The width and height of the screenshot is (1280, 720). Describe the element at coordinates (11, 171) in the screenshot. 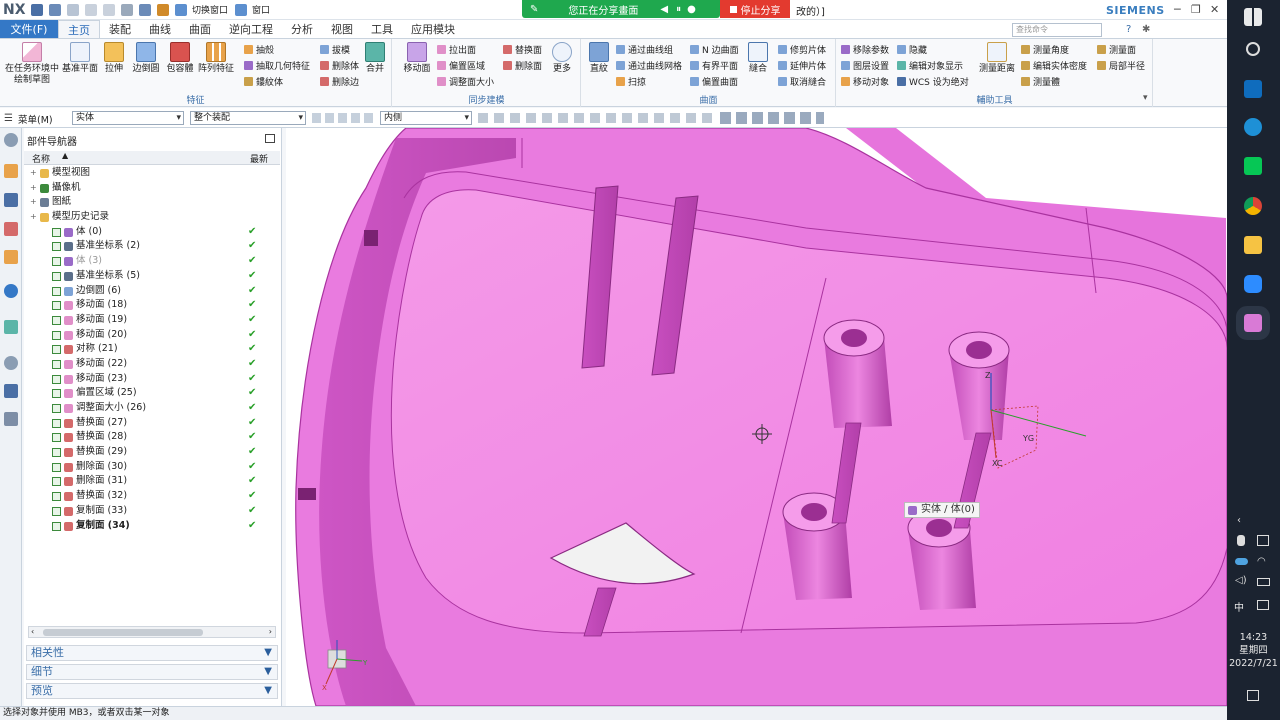

I see `assembly-navigator-icon` at that location.